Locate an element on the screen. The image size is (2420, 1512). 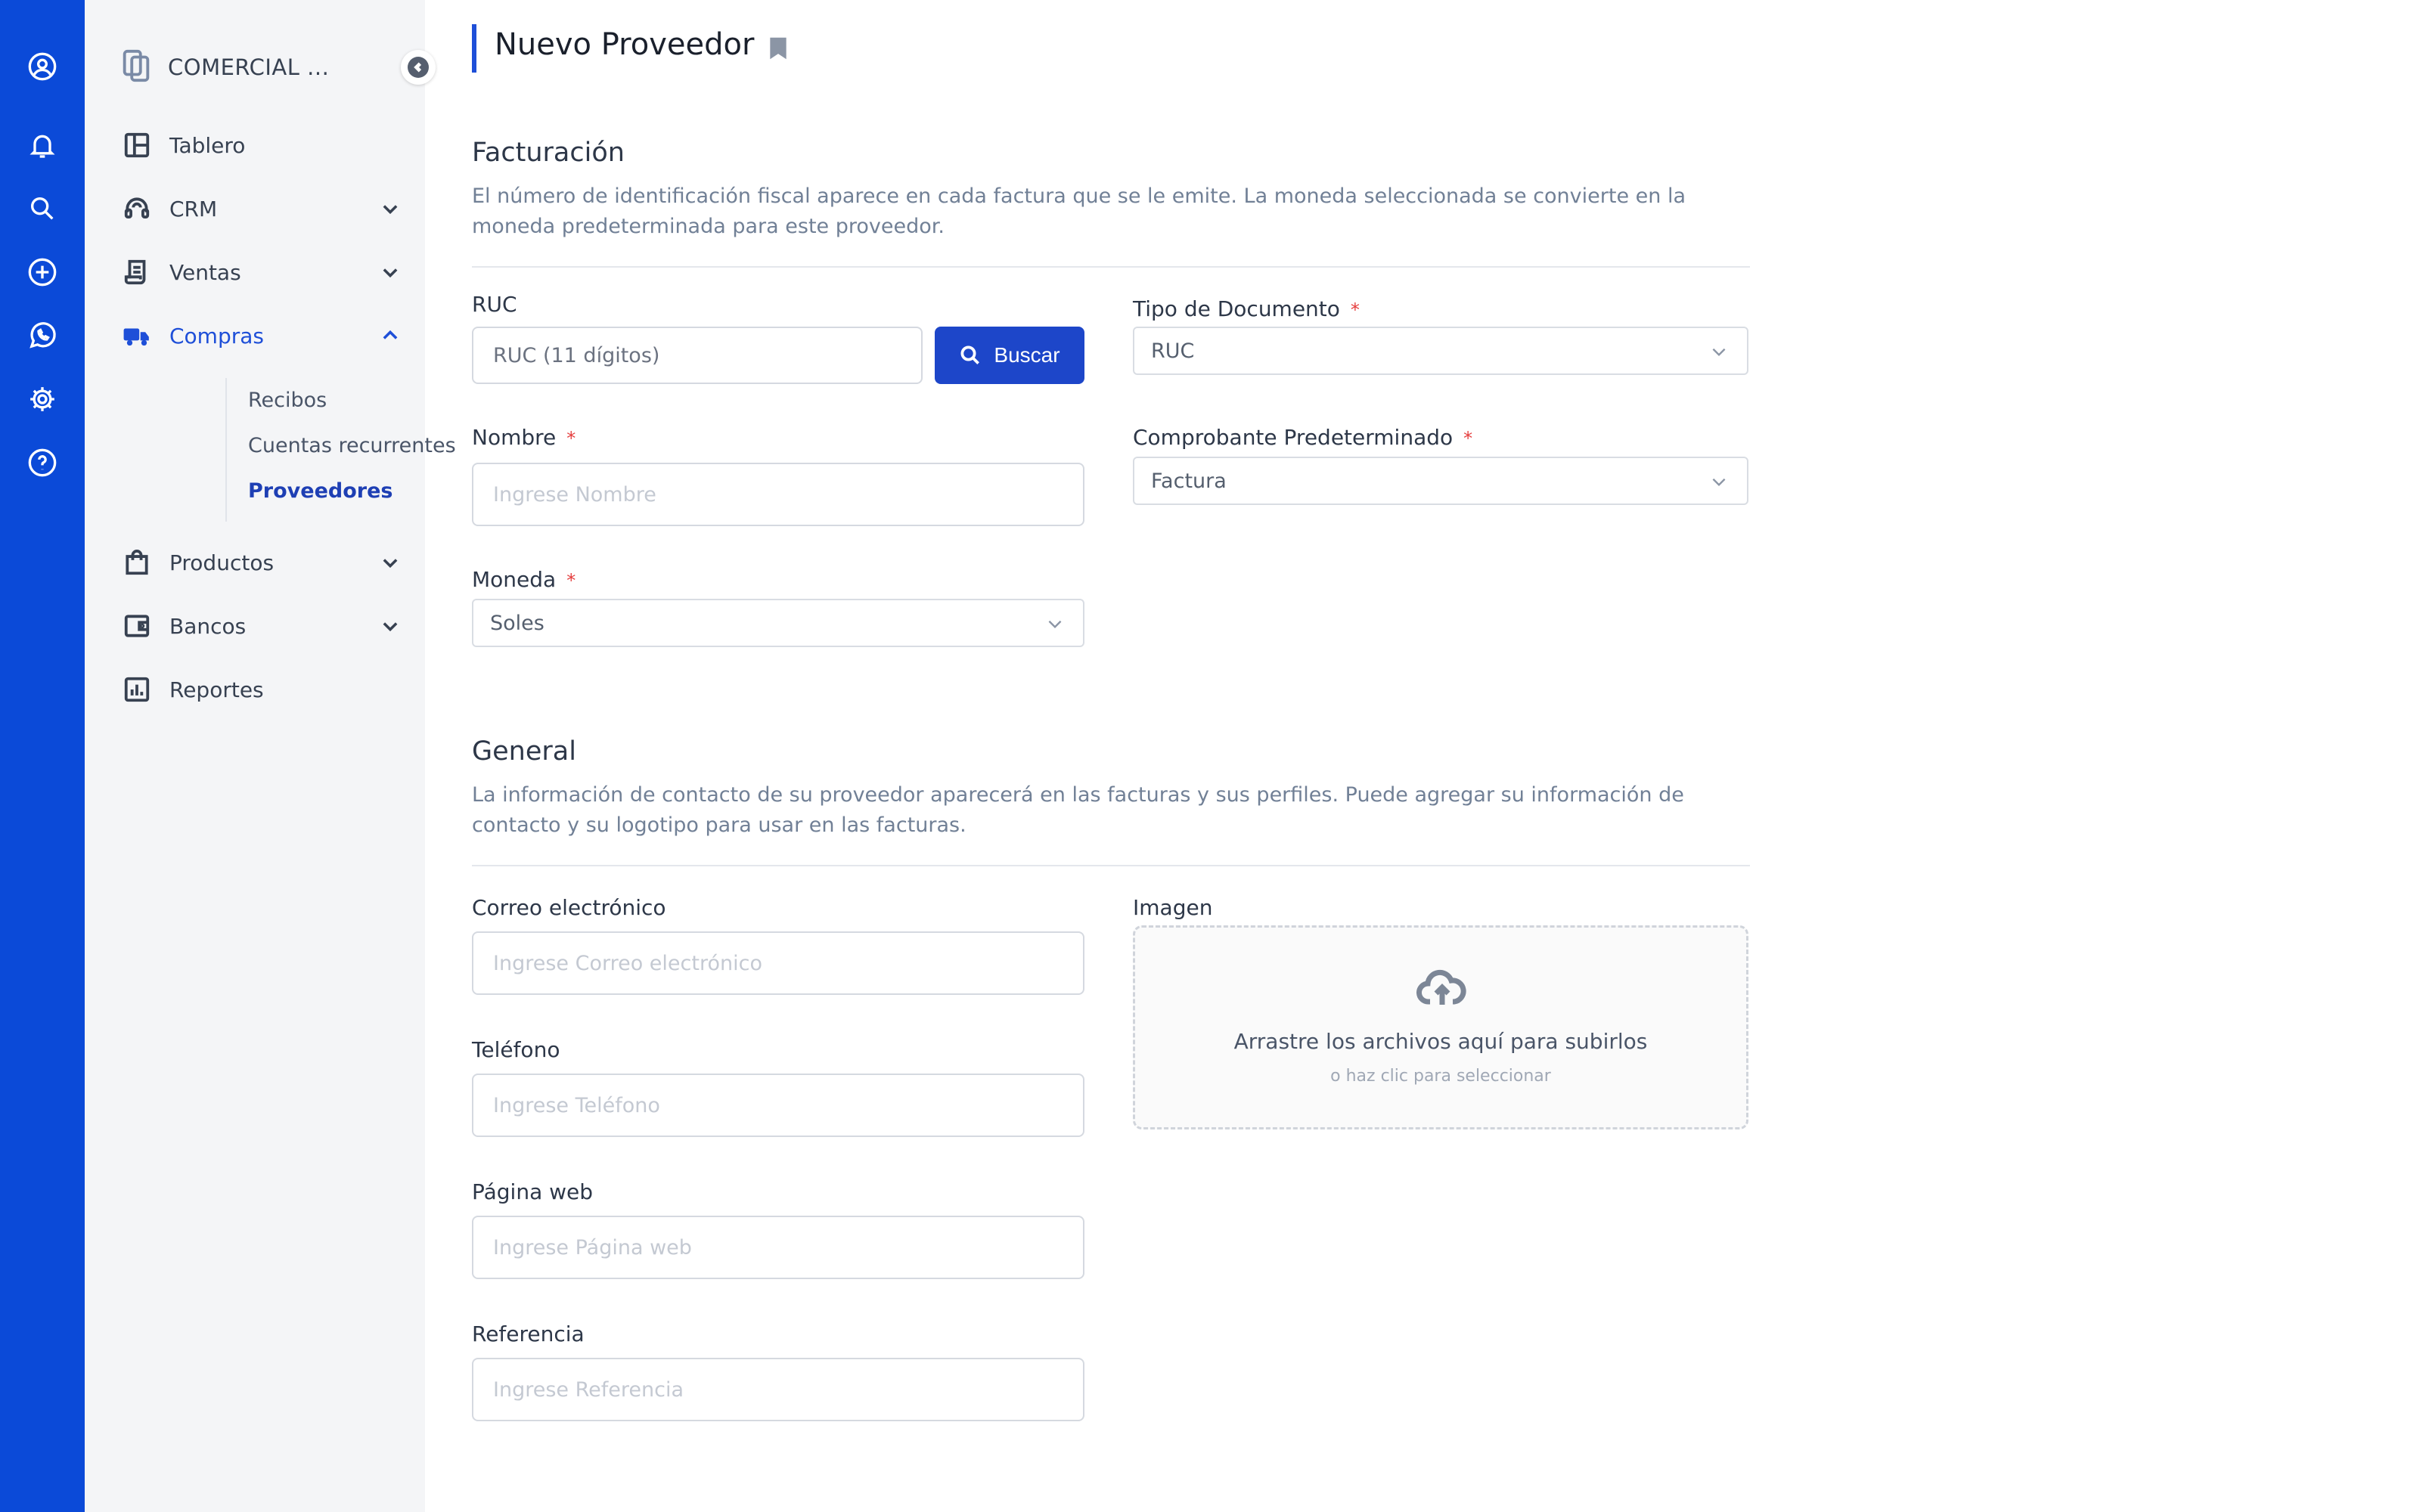
currency-label: Moneda * is located at coordinates (524, 579).